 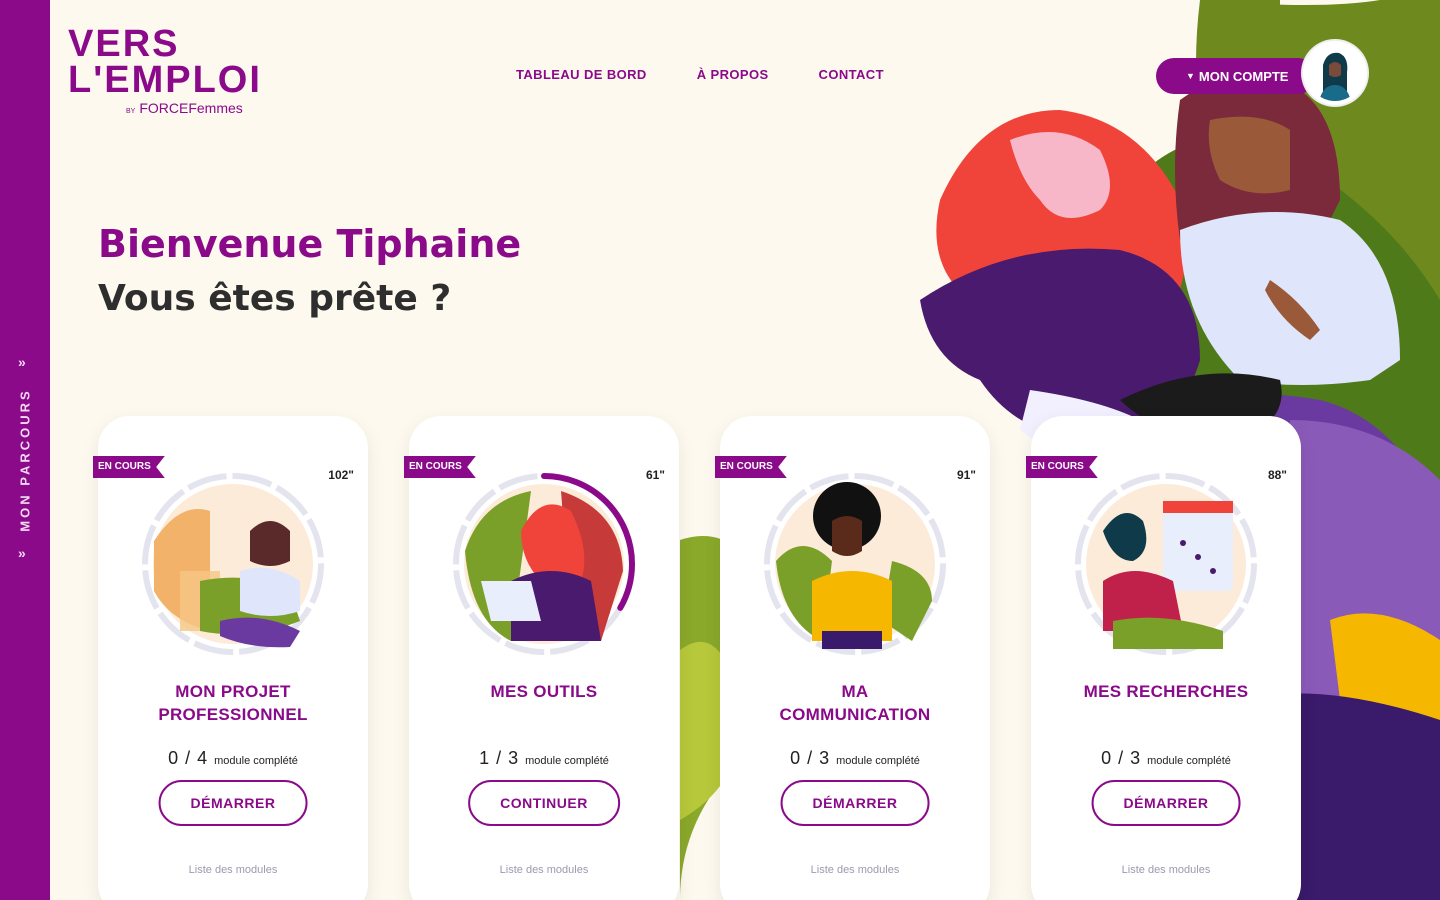 I want to click on logo-by-name: FORCEFemmes, so click(x=191, y=108).